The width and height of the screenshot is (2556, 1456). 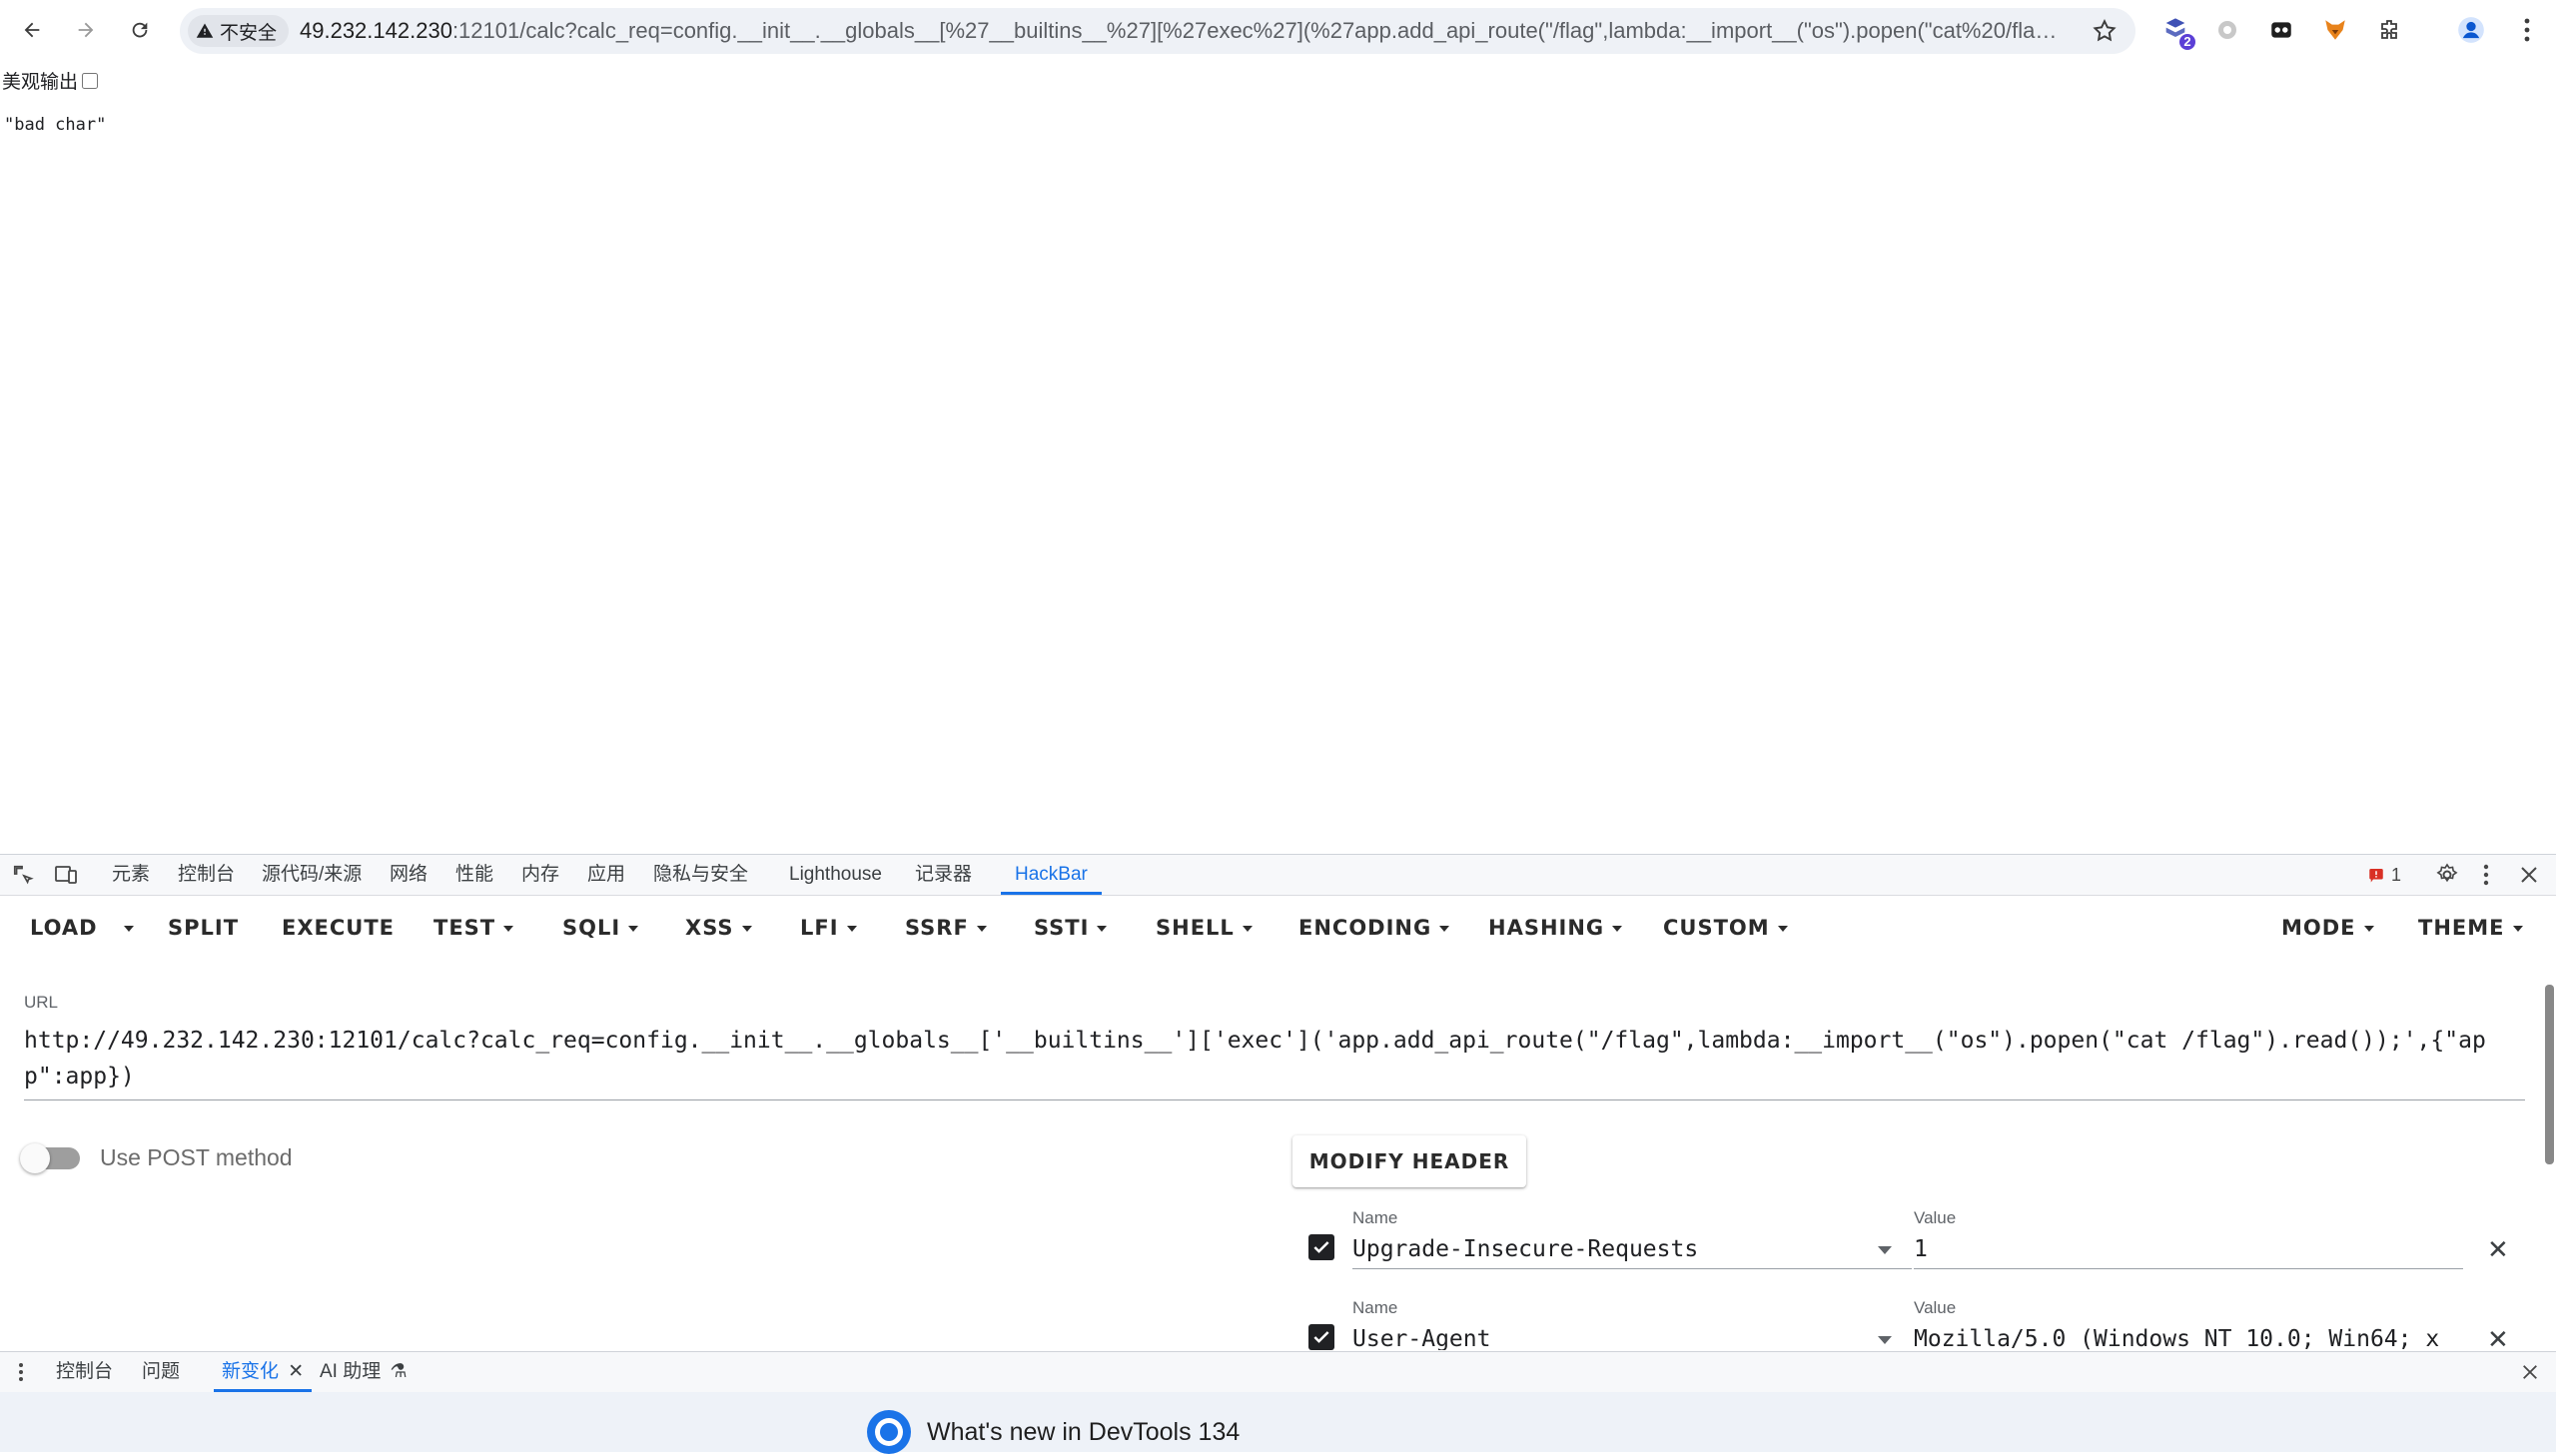 I want to click on close-tab-icon: ✕, so click(x=296, y=1372).